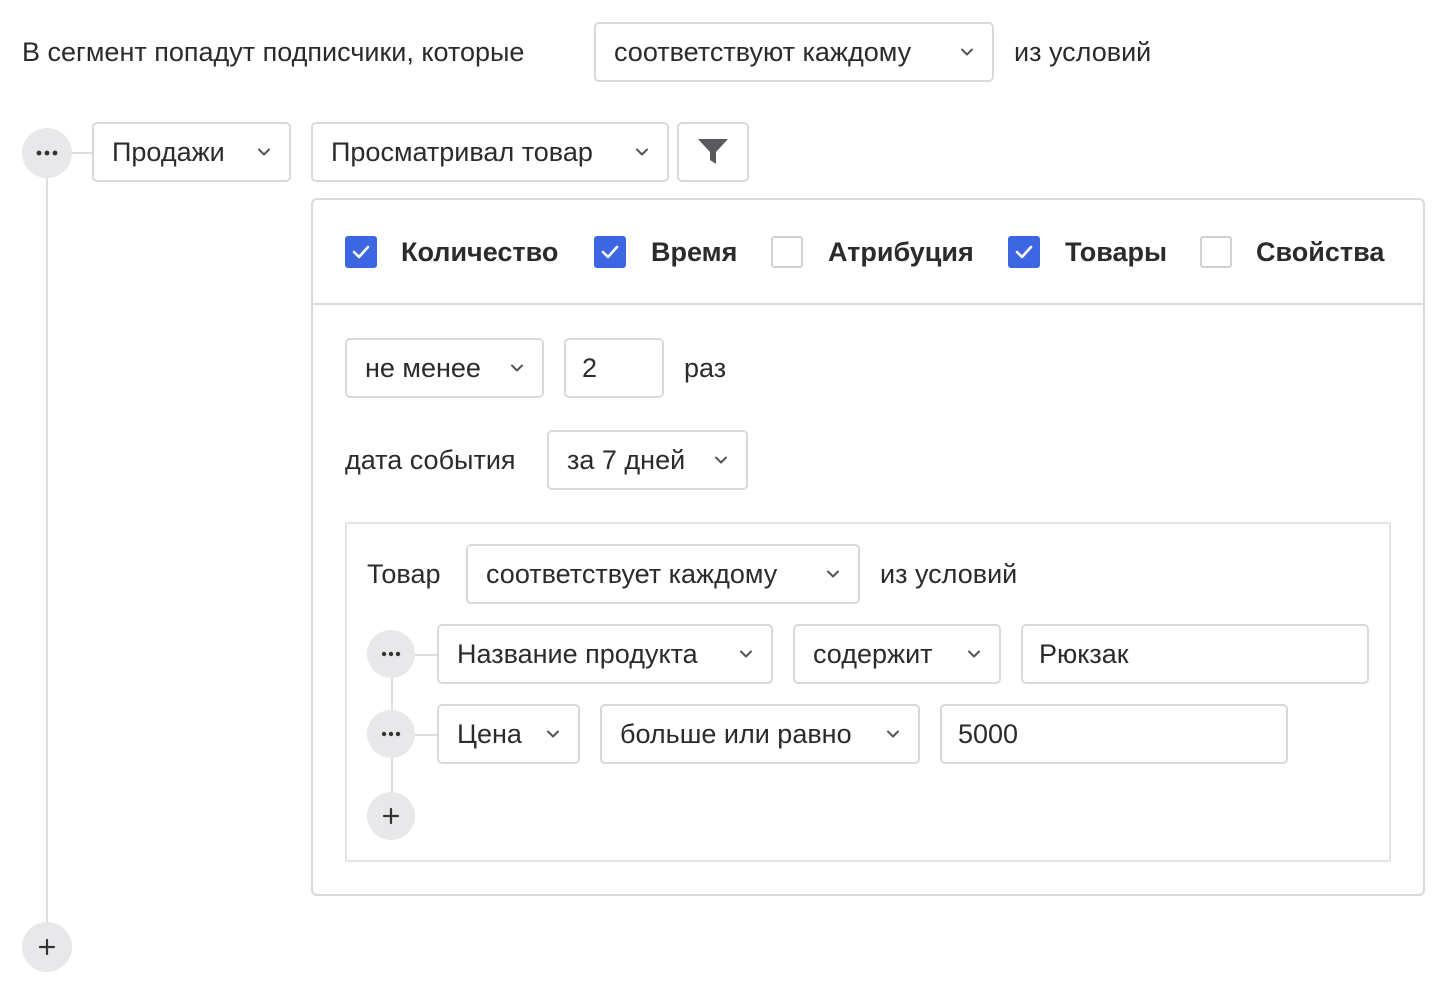 The image size is (1456, 990). Describe the element at coordinates (949, 574) in the screenshot. I see `product-suffix-text: из условий` at that location.